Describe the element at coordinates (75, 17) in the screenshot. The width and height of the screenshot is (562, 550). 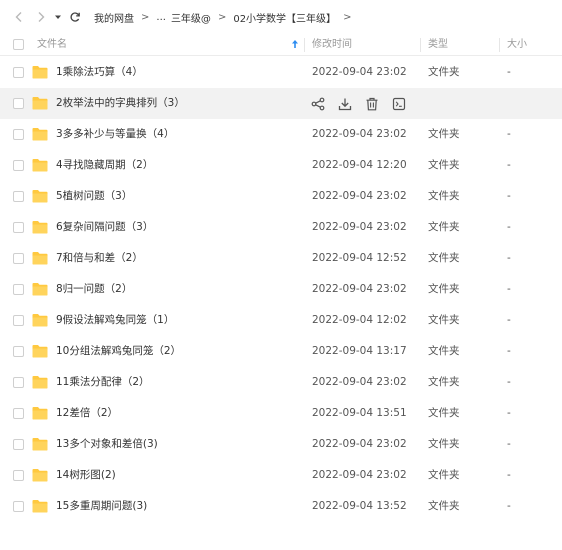
I see `refresh-icon` at that location.